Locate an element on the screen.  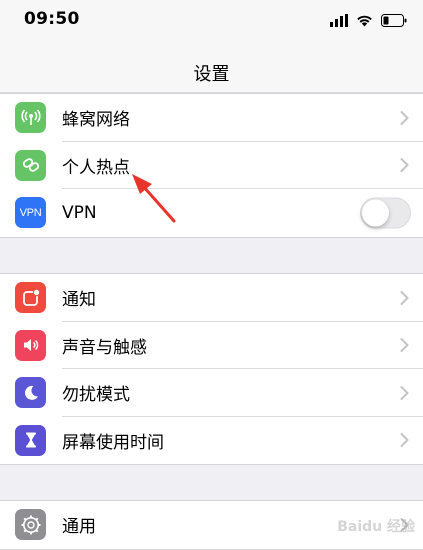
nav-bar: 设置 is located at coordinates (211, 66).